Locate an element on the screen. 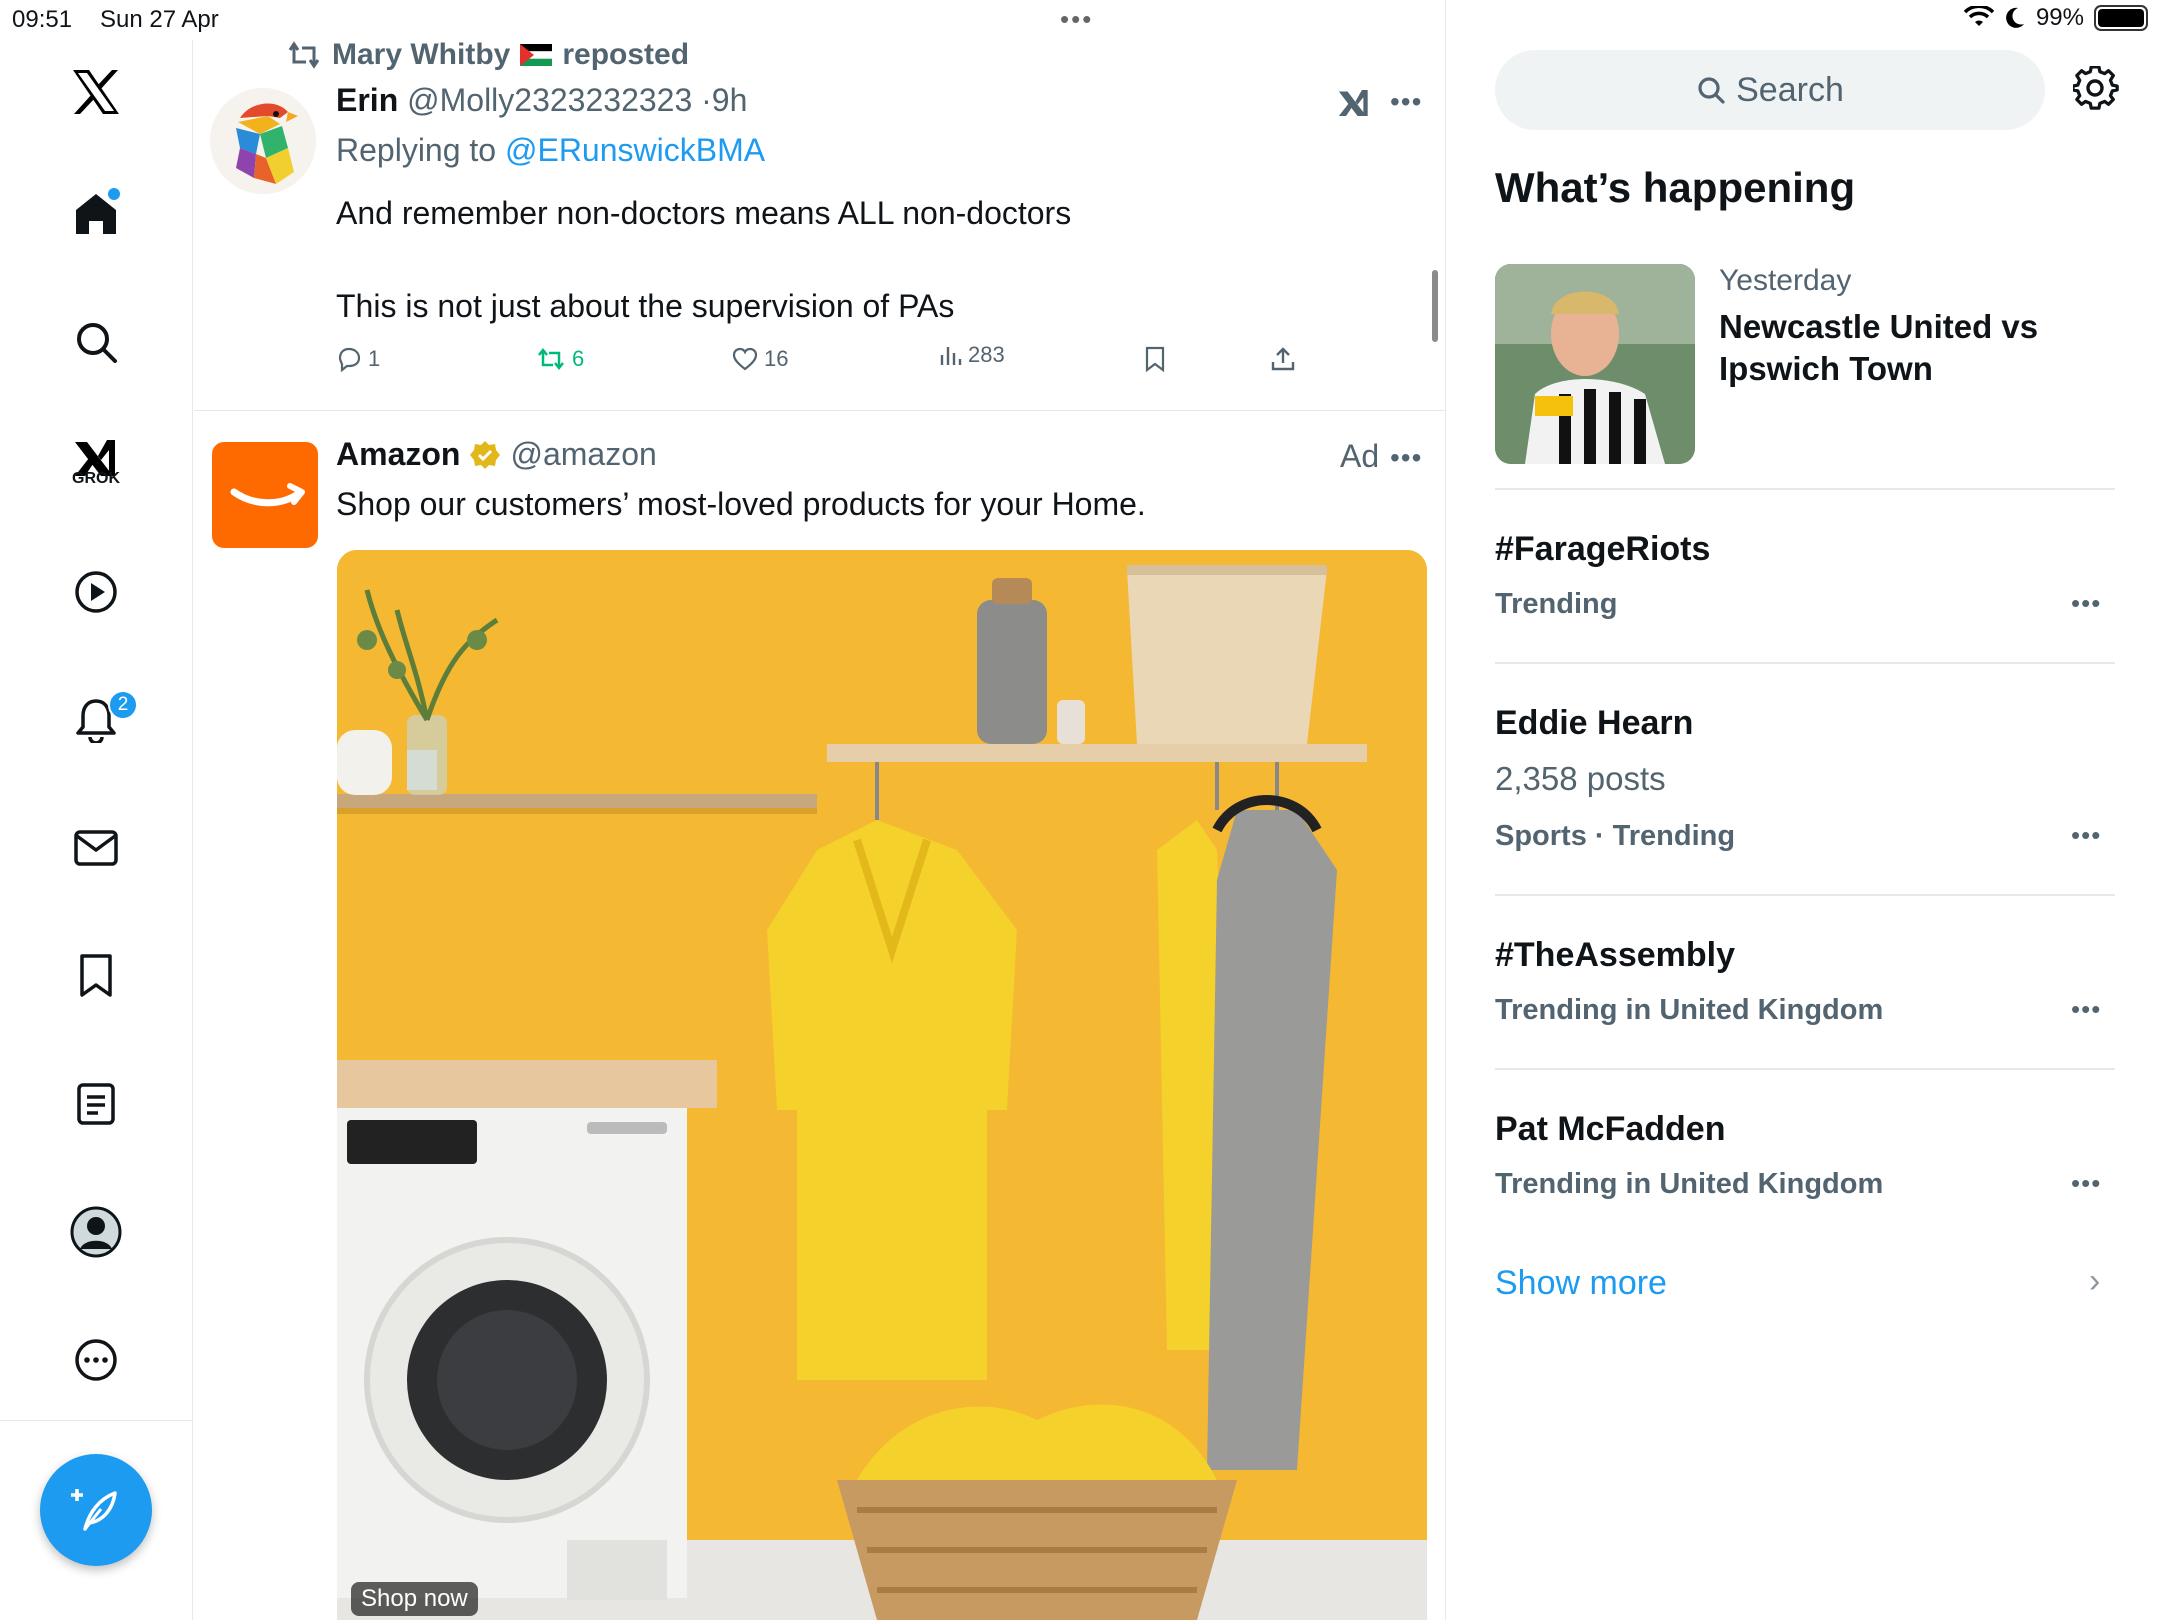 The width and height of the screenshot is (2160, 1620). tweet-divider is located at coordinates (819, 410).